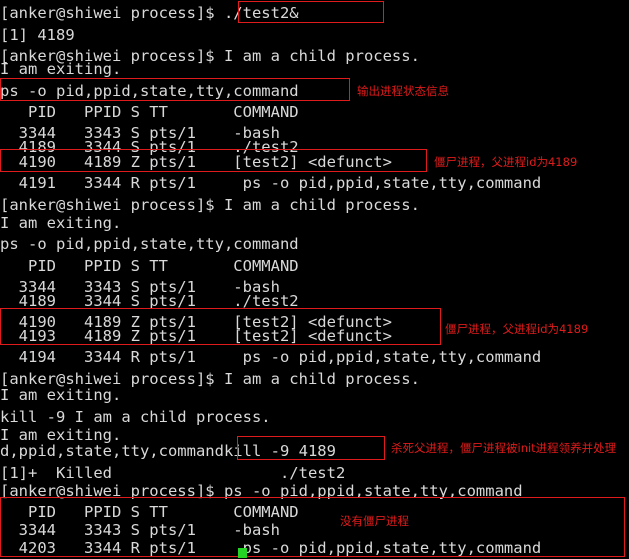 This screenshot has height=559, width=629. Describe the element at coordinates (403, 91) in the screenshot. I see `annotation-ps-output: 输出进程状态信息` at that location.